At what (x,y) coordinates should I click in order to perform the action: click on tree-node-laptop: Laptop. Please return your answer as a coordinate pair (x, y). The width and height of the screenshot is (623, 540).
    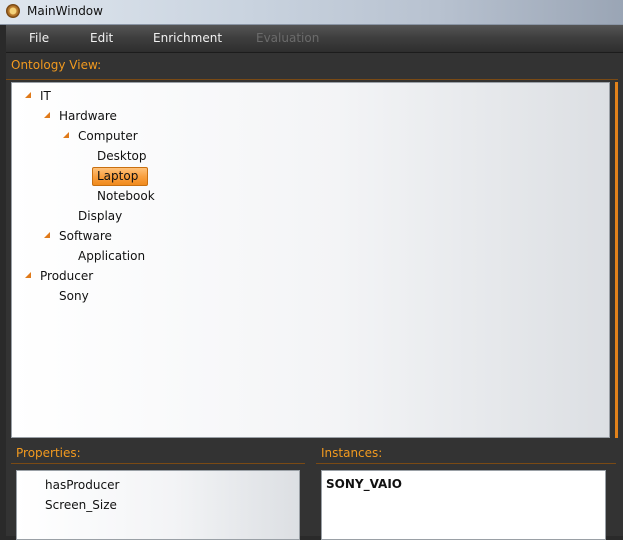
    Looking at the image, I should click on (120, 176).